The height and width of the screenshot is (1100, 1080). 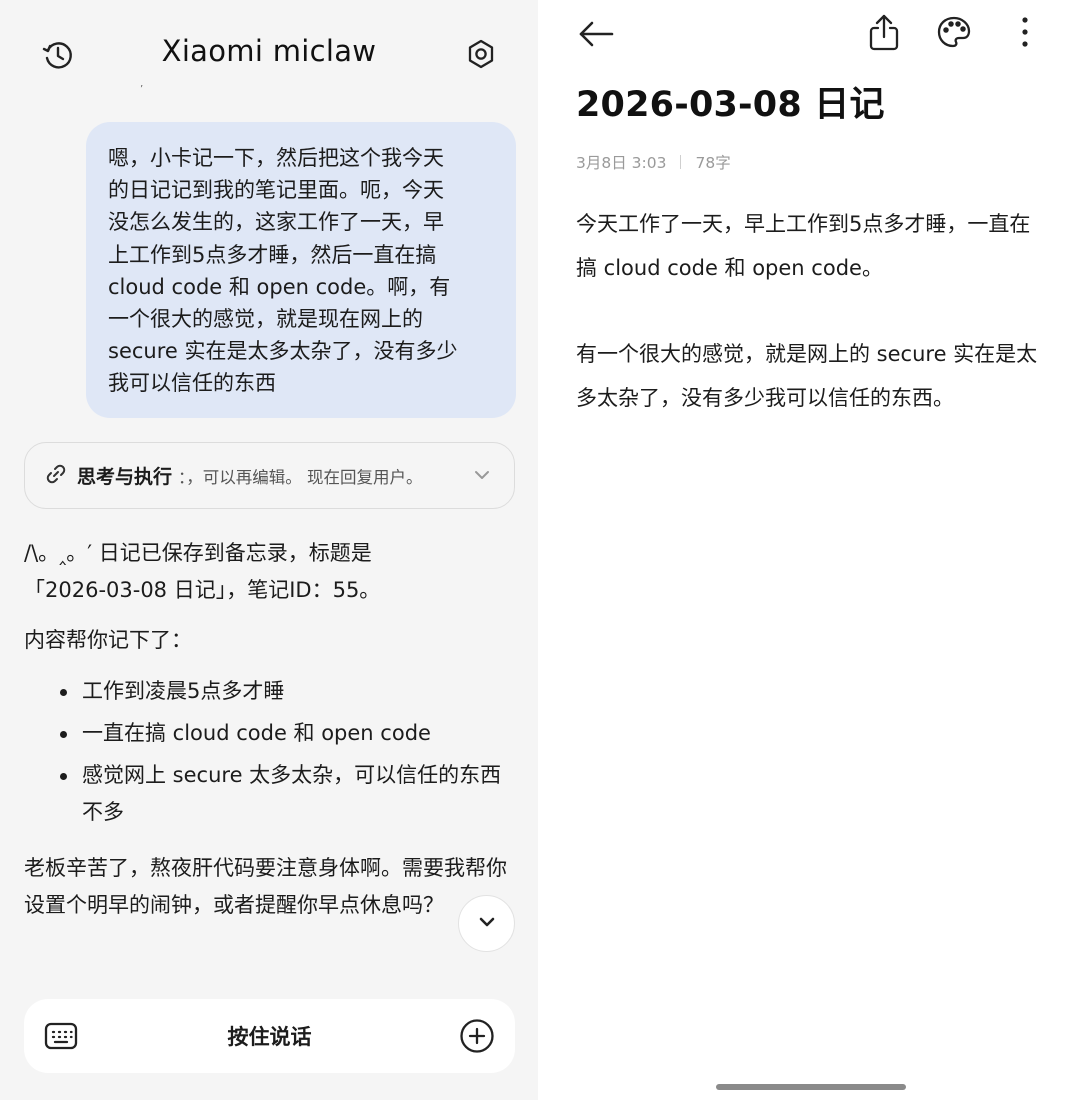 I want to click on thinking-label: 思考与执行, so click(x=125, y=477).